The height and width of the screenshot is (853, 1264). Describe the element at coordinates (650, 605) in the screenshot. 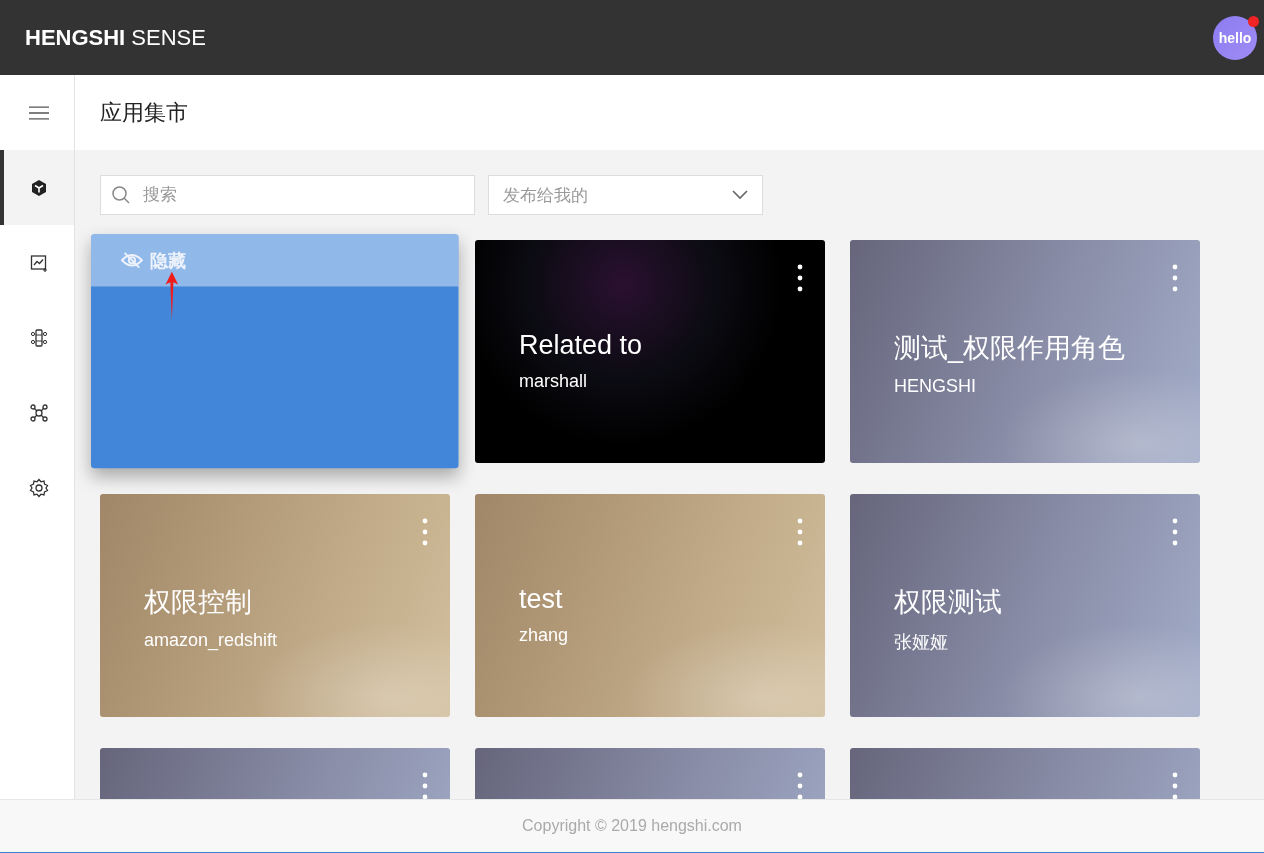

I see `app-card: test zhang` at that location.